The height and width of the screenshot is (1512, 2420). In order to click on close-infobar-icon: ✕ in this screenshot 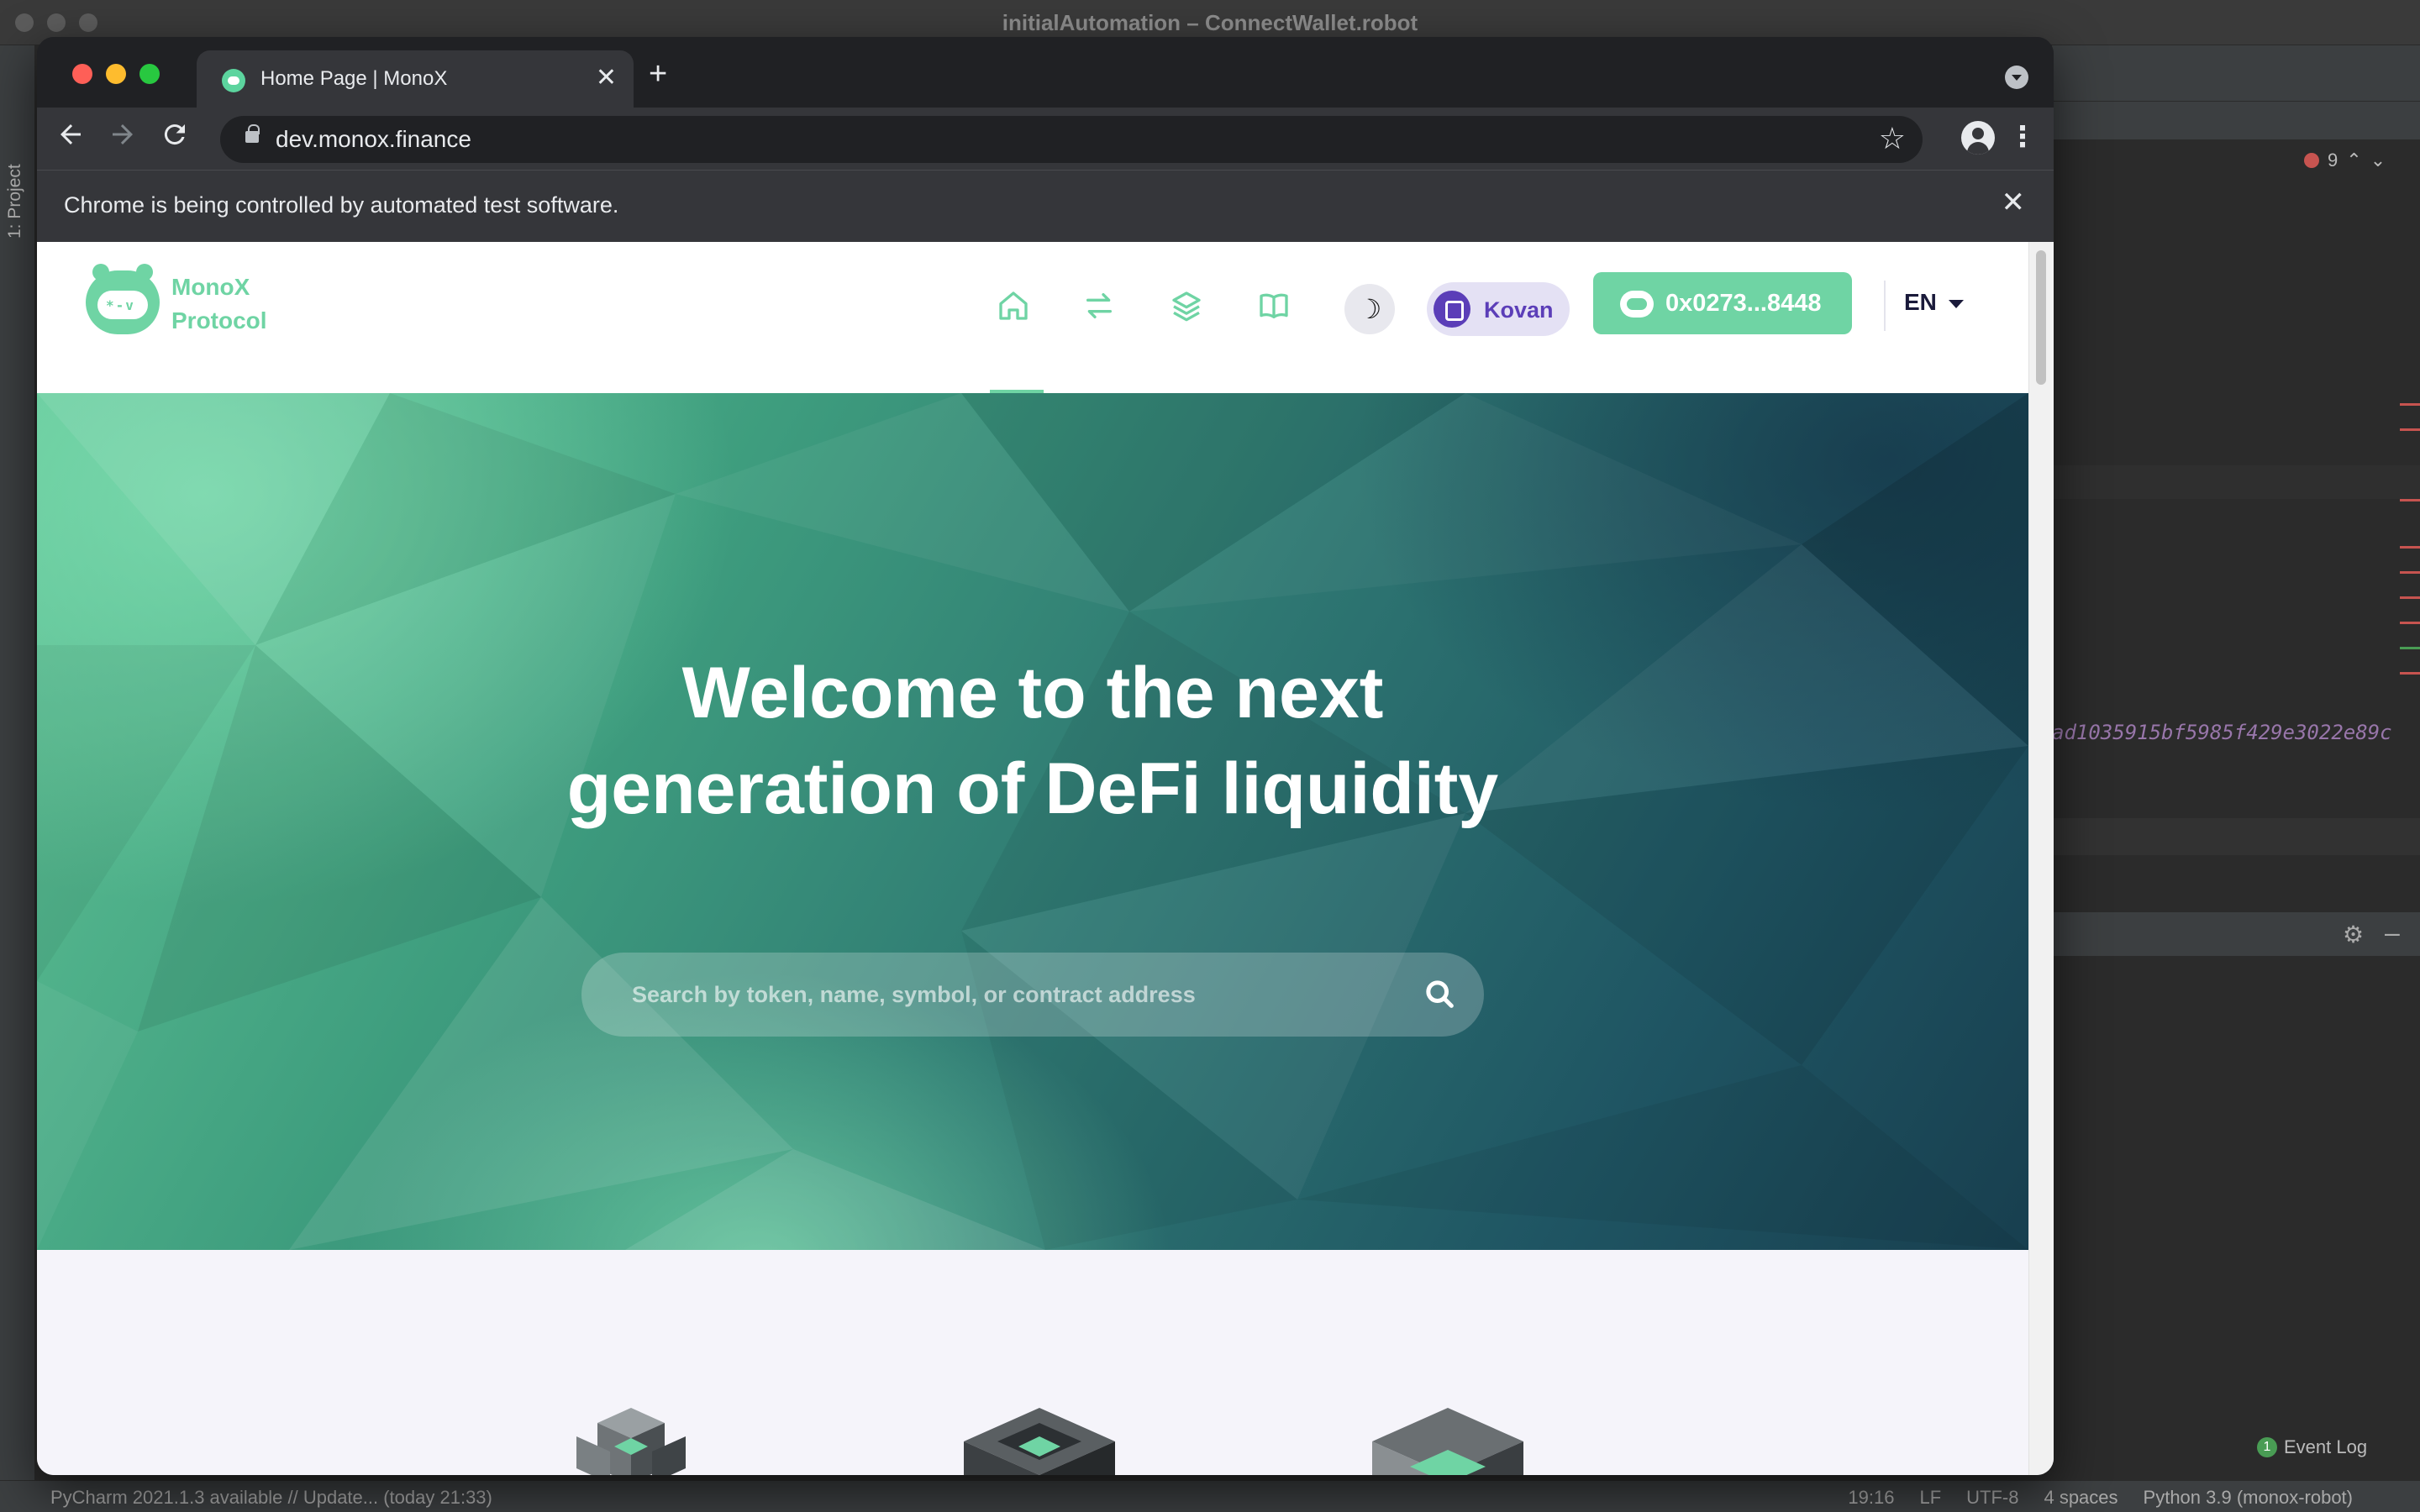, I will do `click(2014, 202)`.